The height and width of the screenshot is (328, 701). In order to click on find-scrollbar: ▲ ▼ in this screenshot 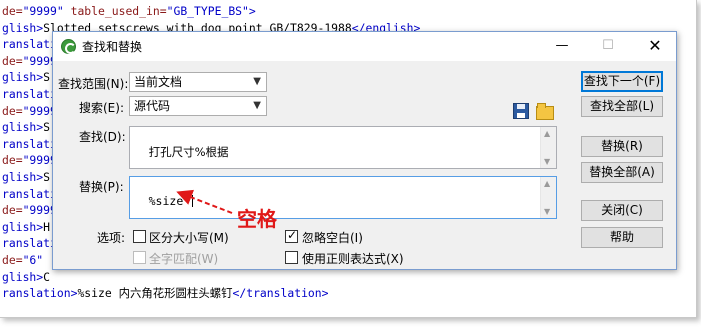, I will do `click(548, 147)`.